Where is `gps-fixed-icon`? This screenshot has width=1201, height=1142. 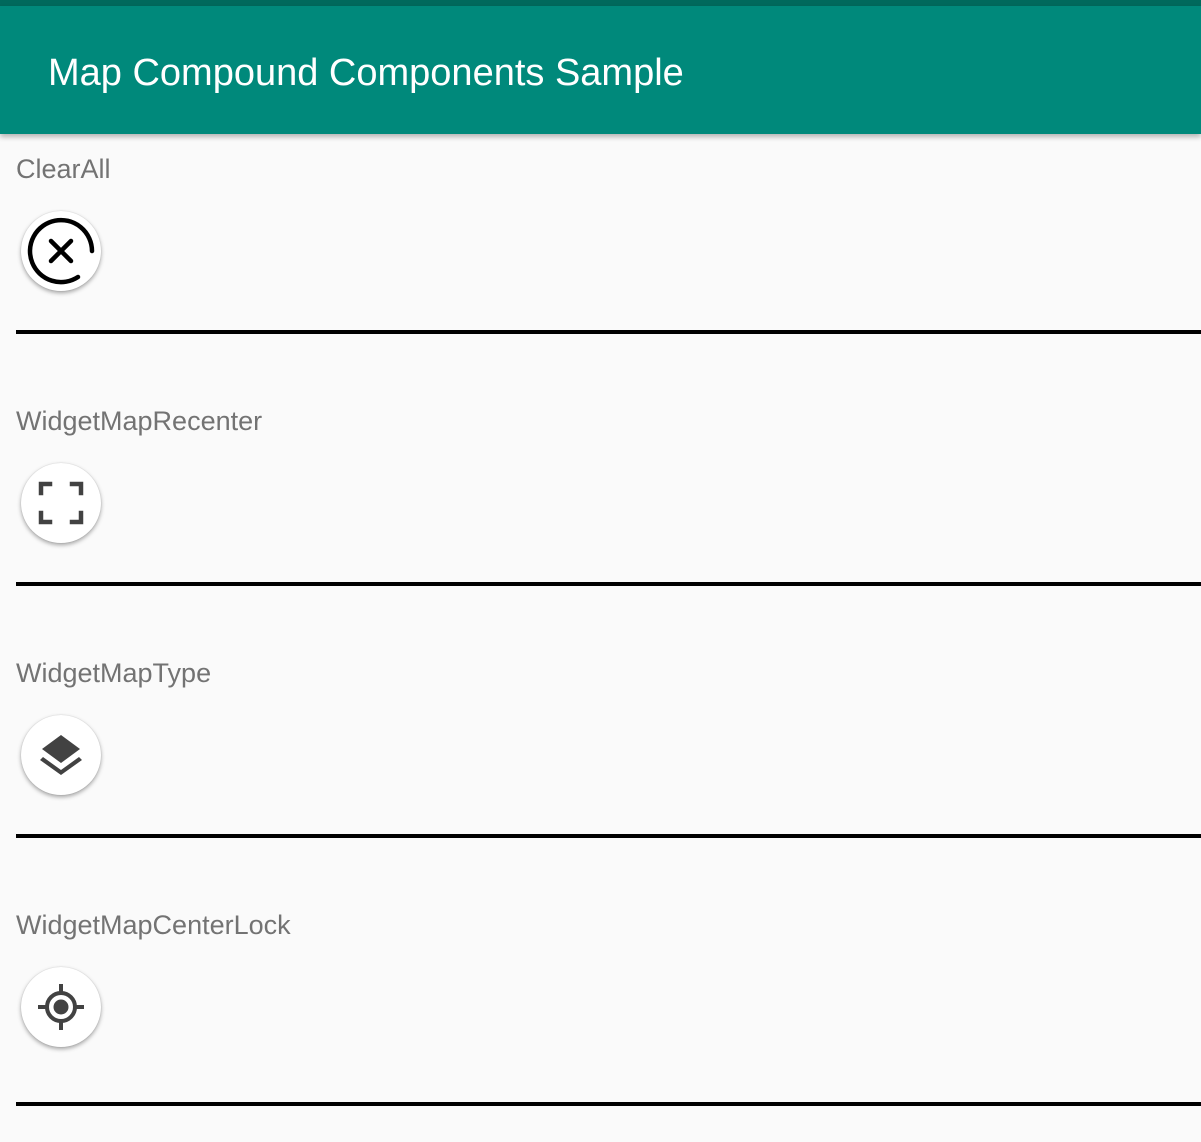 gps-fixed-icon is located at coordinates (61, 1007).